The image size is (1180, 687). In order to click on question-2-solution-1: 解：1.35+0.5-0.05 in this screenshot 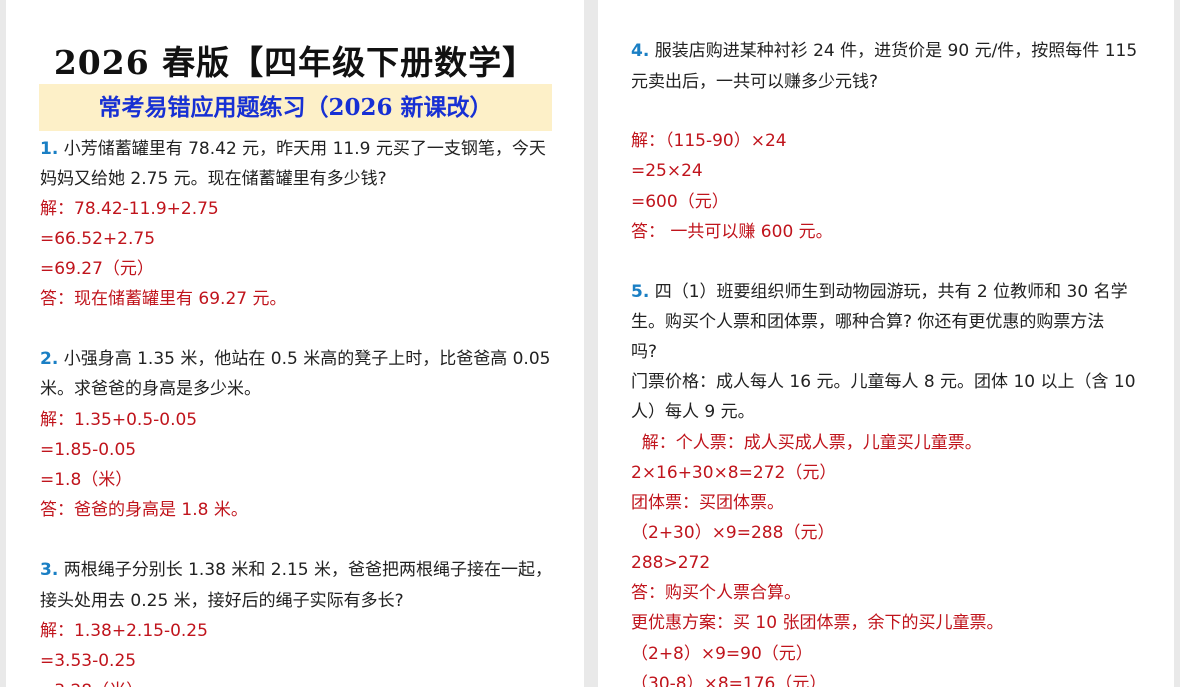, I will do `click(119, 420)`.